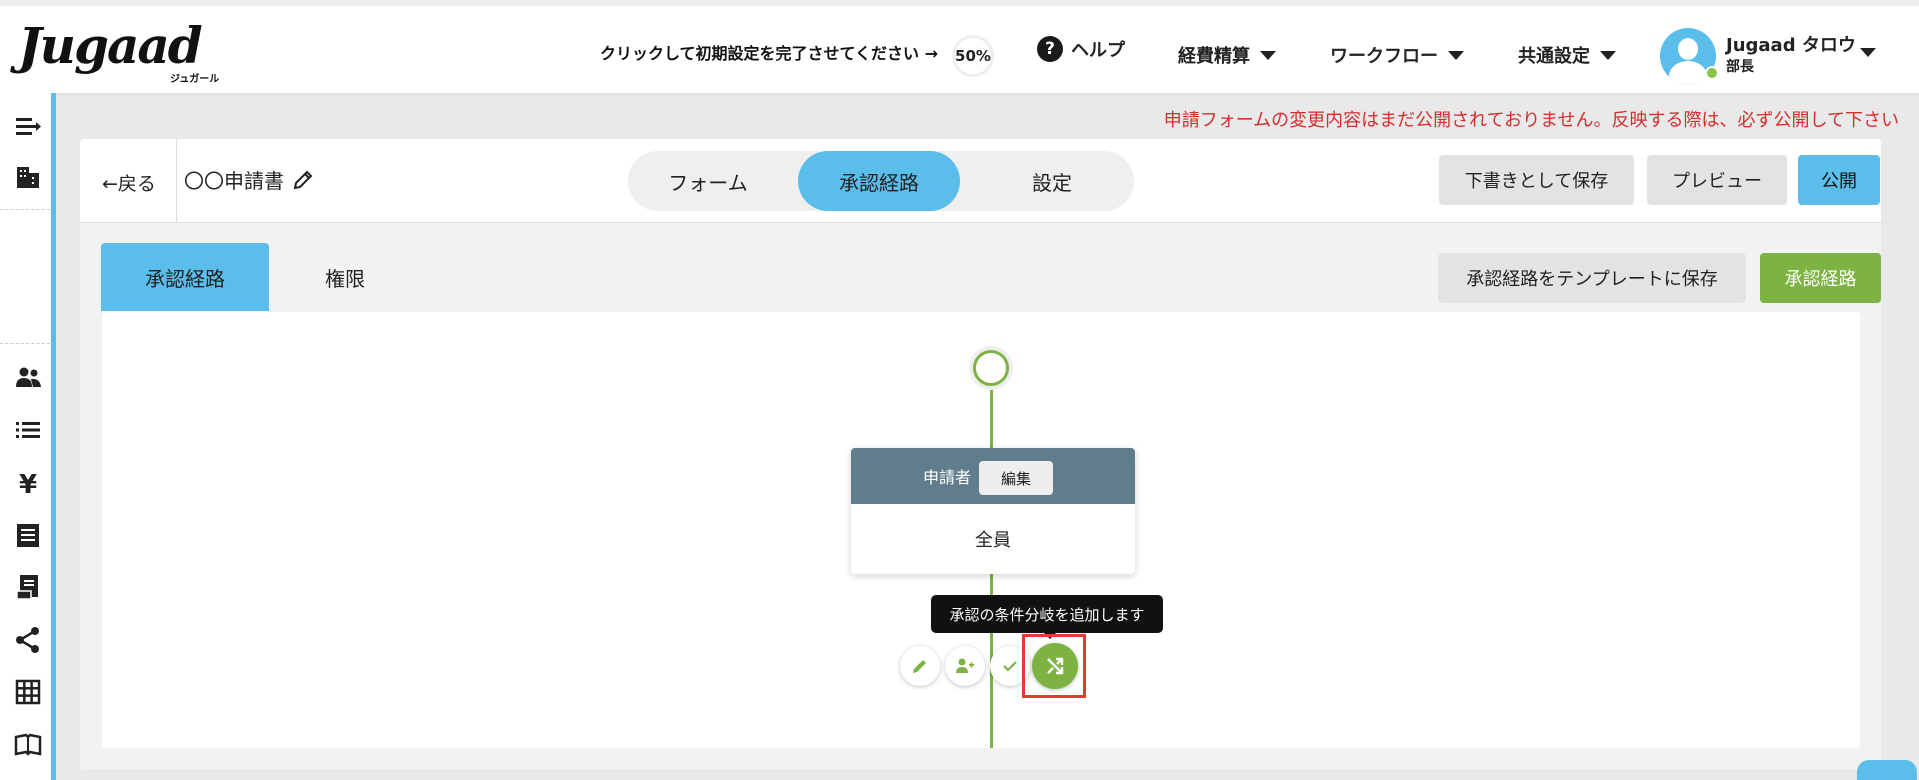 The width and height of the screenshot is (1919, 780). What do you see at coordinates (176, 181) in the screenshot?
I see `header-divider` at bounding box center [176, 181].